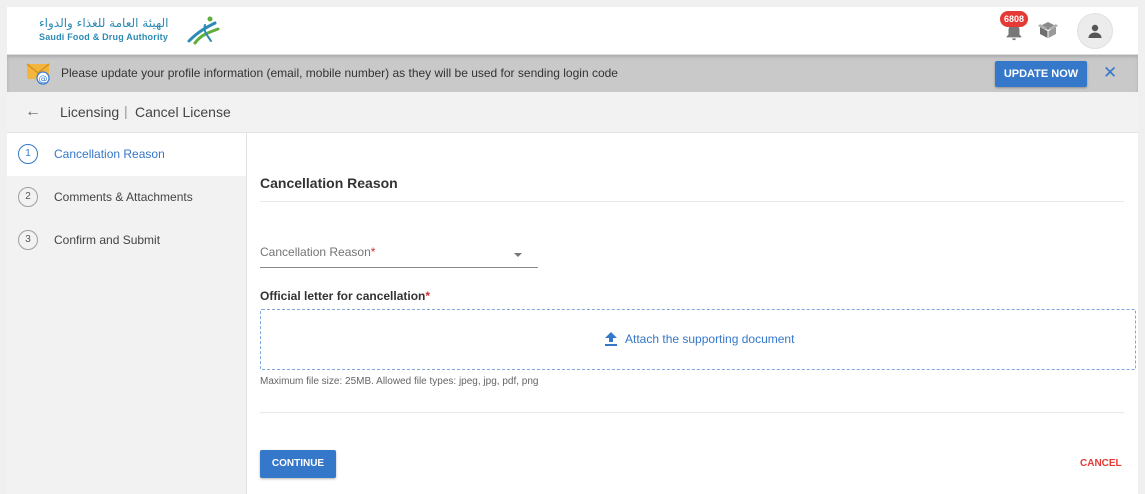 This screenshot has height=494, width=1145. I want to click on cancellation-reason-select: Cancellation Reason*, so click(399, 254).